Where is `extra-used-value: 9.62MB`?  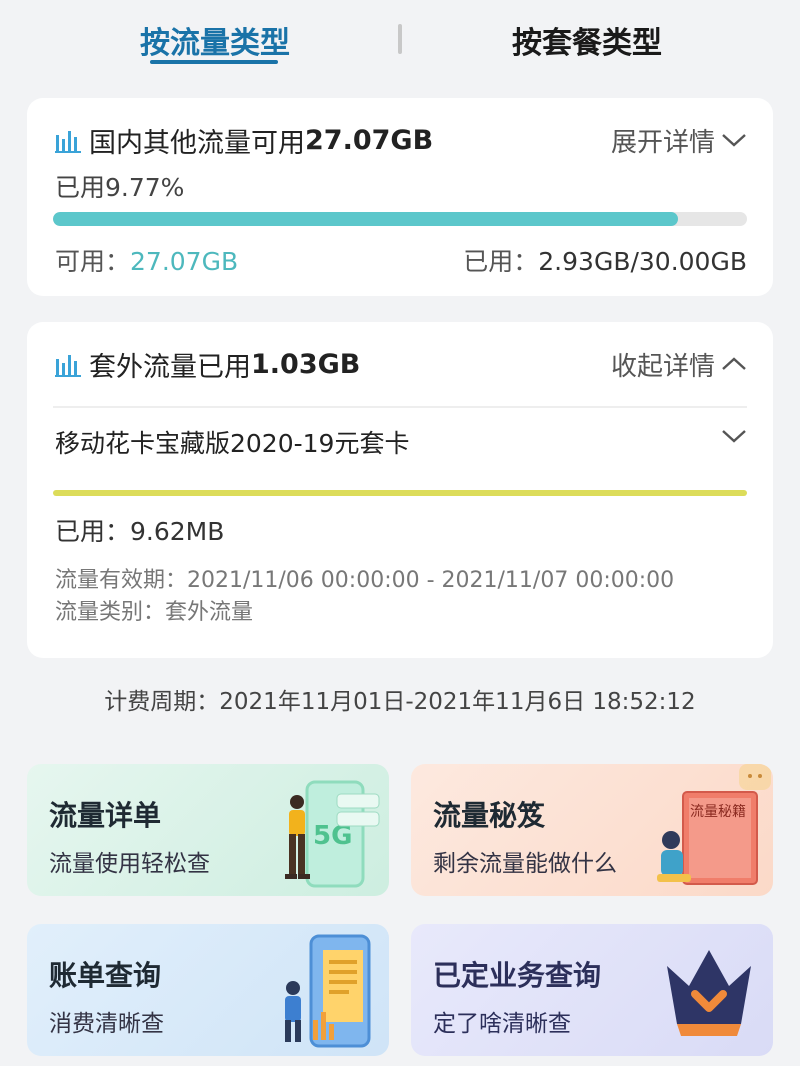 extra-used-value: 9.62MB is located at coordinates (177, 531).